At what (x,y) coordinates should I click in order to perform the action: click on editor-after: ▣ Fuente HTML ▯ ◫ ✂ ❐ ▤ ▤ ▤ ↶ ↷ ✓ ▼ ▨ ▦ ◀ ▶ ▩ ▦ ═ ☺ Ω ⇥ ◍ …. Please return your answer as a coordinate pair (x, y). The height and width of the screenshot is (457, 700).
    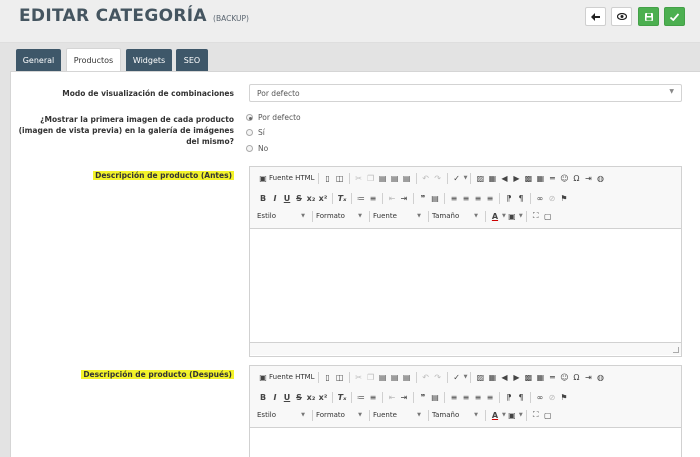
    Looking at the image, I should click on (465, 411).